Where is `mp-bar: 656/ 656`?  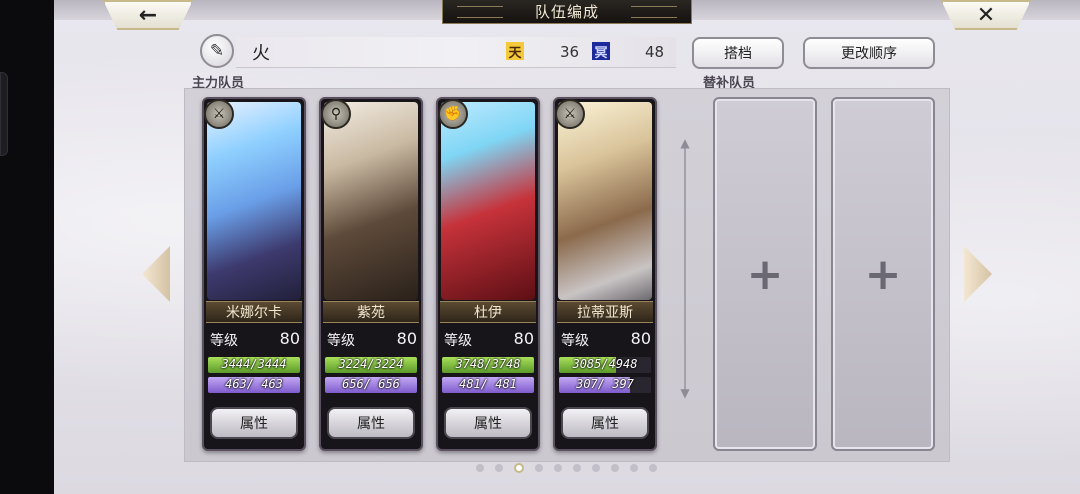 mp-bar: 656/ 656 is located at coordinates (371, 385).